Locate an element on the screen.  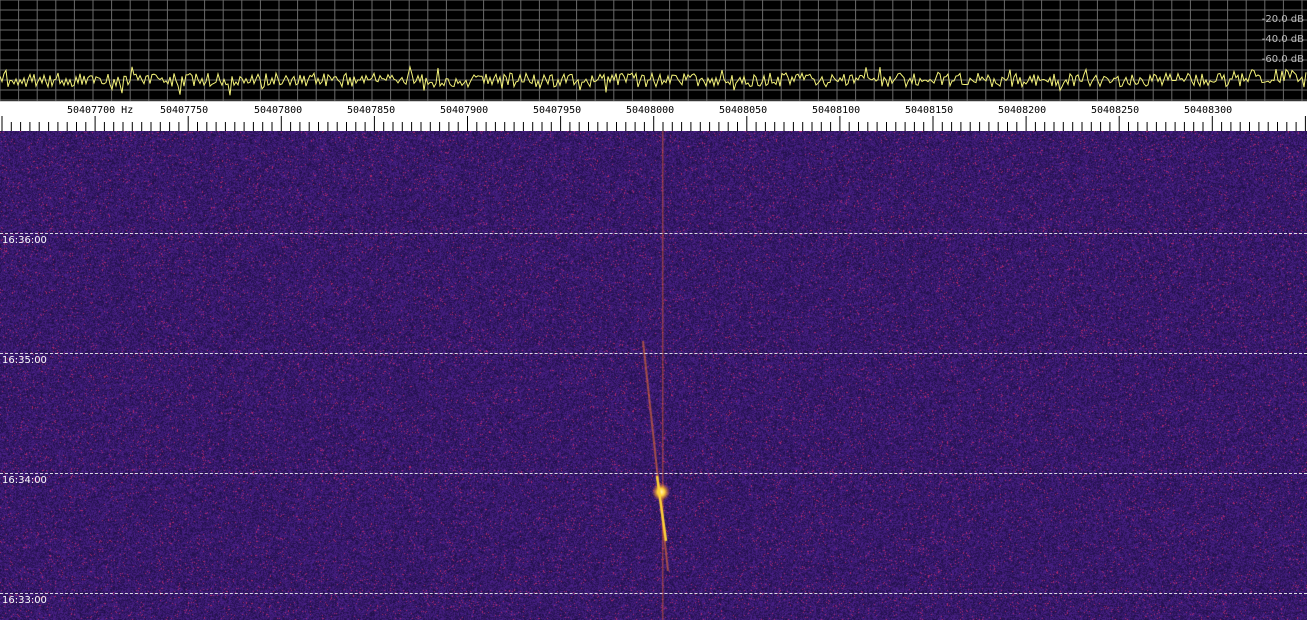
freq-label: 50407800 is located at coordinates (278, 110).